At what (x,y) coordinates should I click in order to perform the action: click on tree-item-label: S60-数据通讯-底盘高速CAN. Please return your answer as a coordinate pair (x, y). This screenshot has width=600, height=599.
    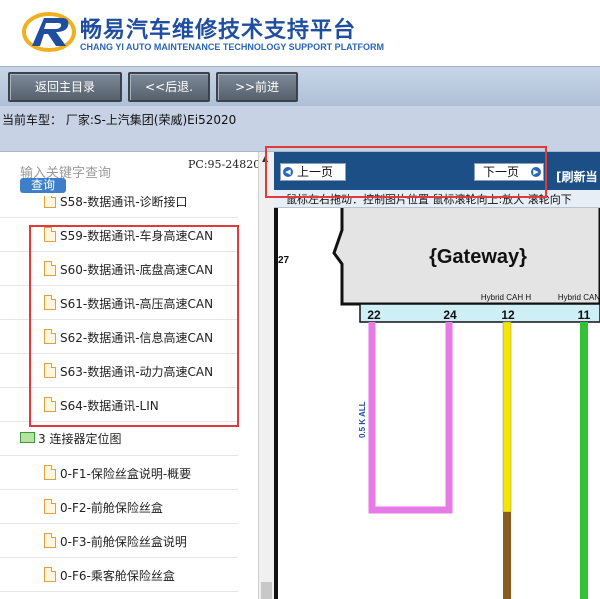
    Looking at the image, I should click on (137, 270).